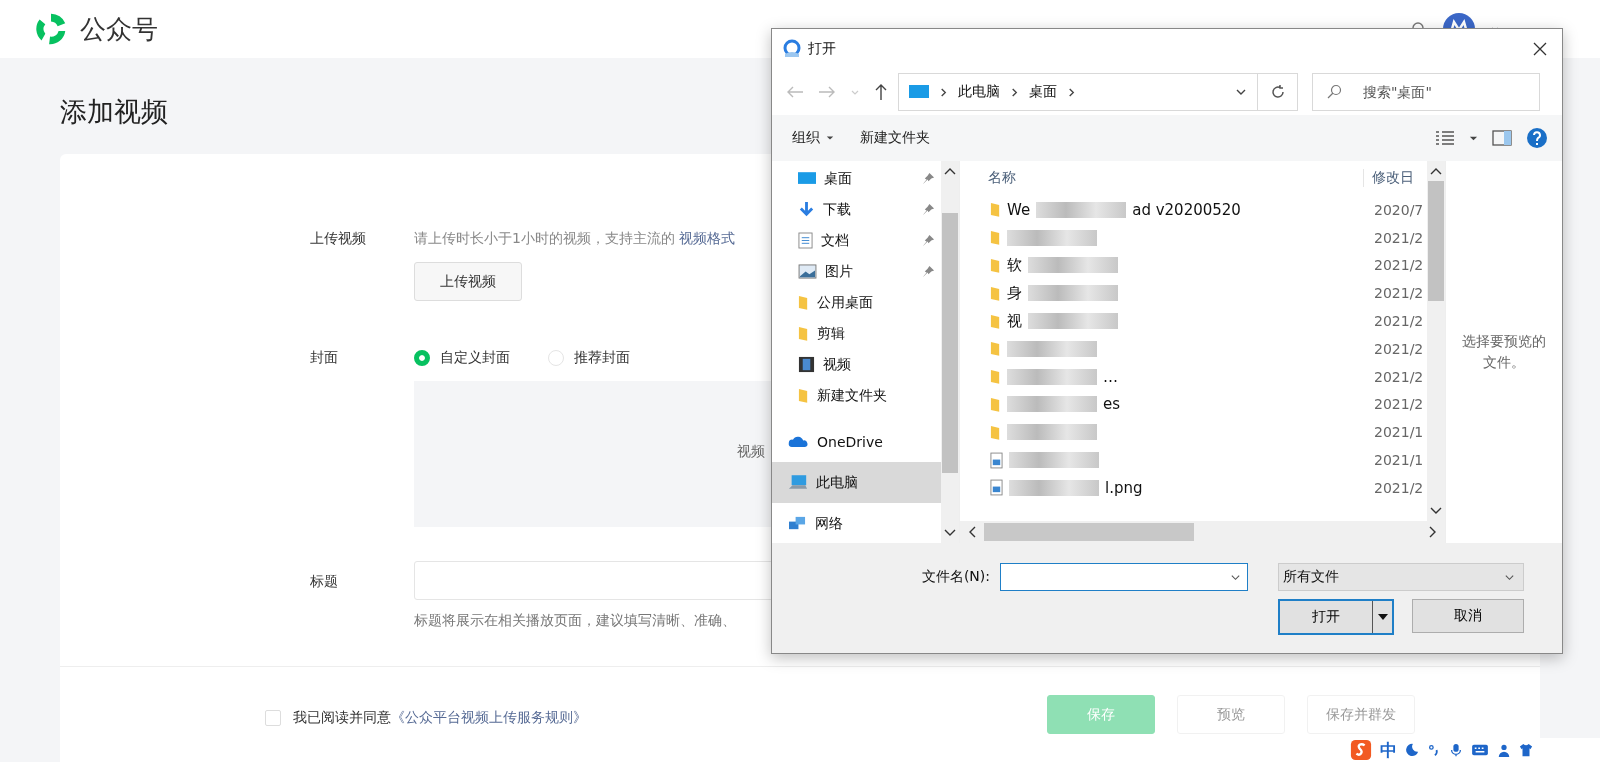  What do you see at coordinates (822, 49) in the screenshot?
I see `dialog-title: 打开` at bounding box center [822, 49].